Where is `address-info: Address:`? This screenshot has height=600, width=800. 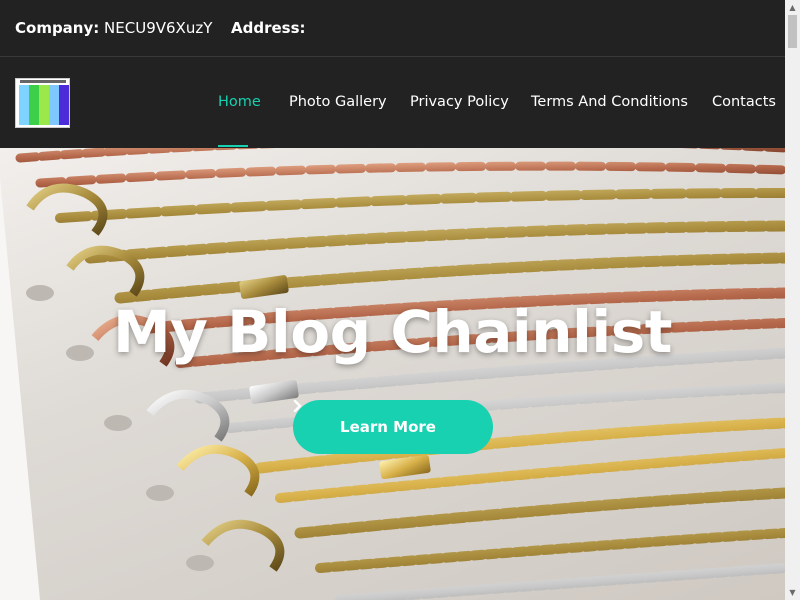
address-info: Address: is located at coordinates (268, 28).